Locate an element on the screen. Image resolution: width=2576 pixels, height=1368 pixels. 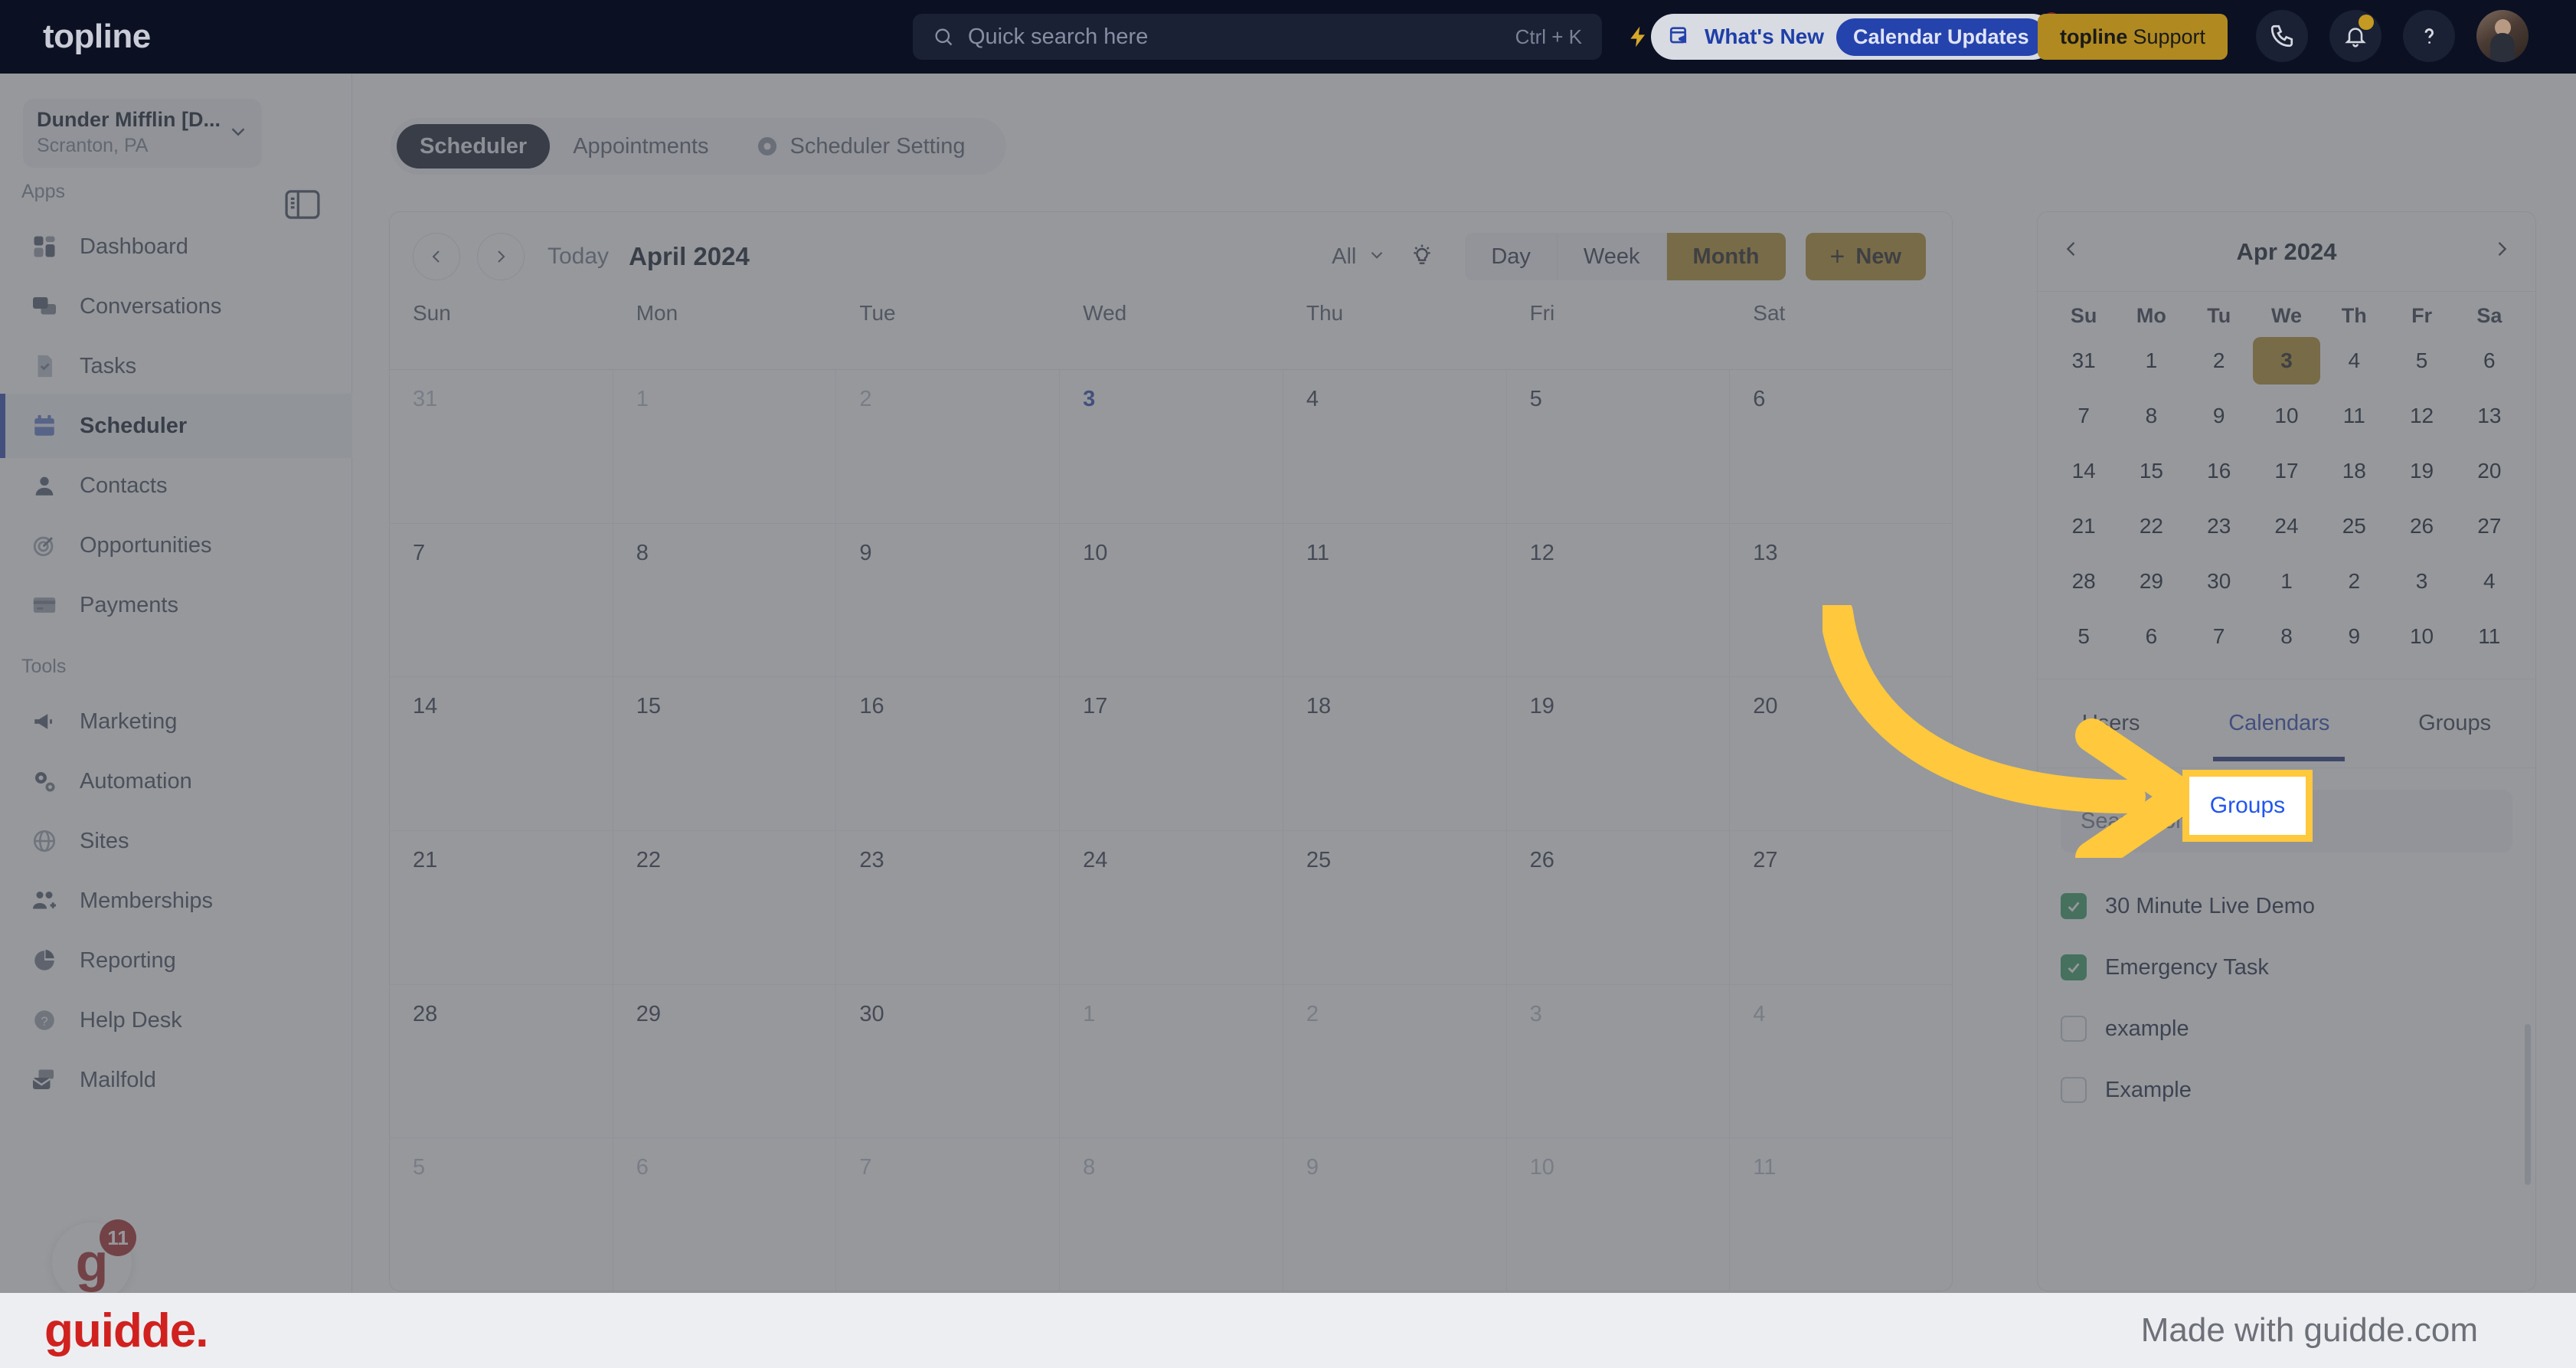
calendar-list-item: Emergency Task is located at coordinates (2286, 967).